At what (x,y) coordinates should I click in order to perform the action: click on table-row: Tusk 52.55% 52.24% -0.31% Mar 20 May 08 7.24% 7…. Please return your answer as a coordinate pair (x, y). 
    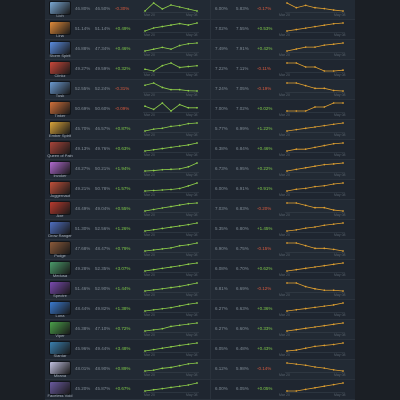
    Looking at the image, I should click on (200, 90).